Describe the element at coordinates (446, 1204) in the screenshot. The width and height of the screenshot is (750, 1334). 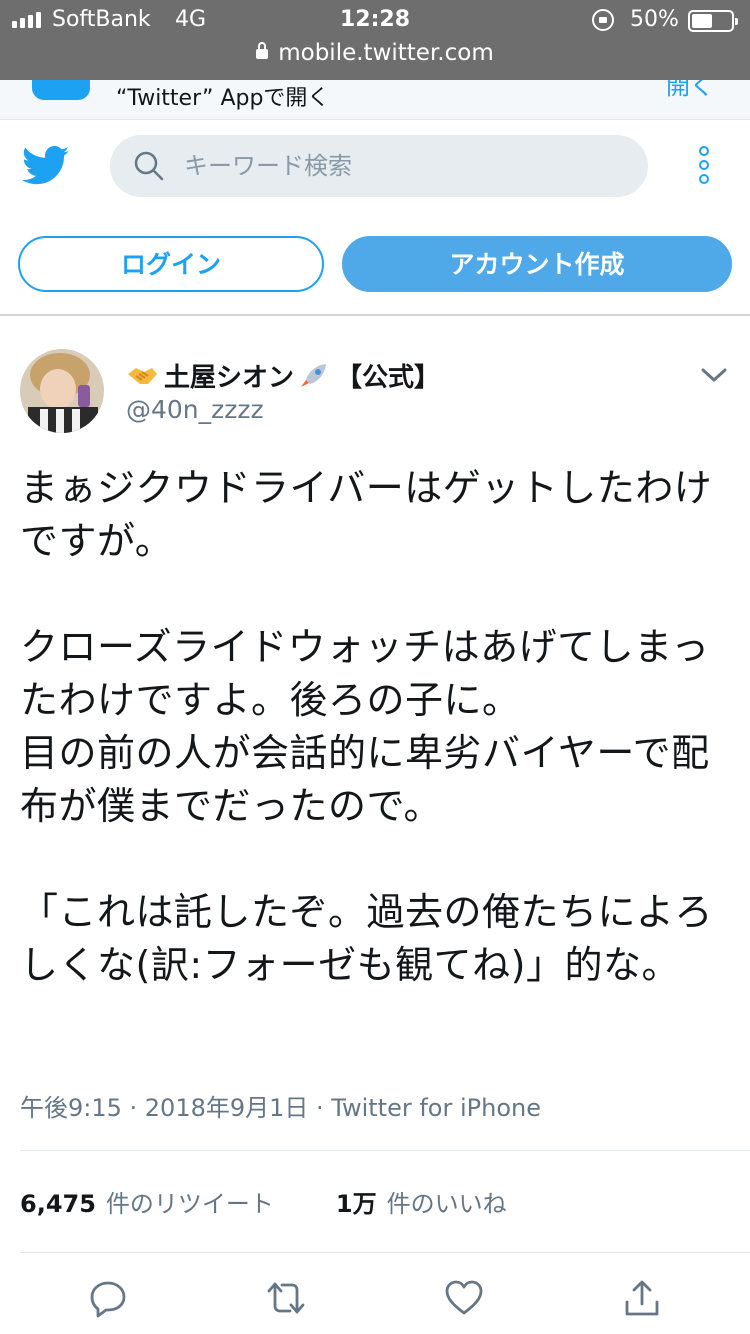
I see `like-label: 件のいいね` at that location.